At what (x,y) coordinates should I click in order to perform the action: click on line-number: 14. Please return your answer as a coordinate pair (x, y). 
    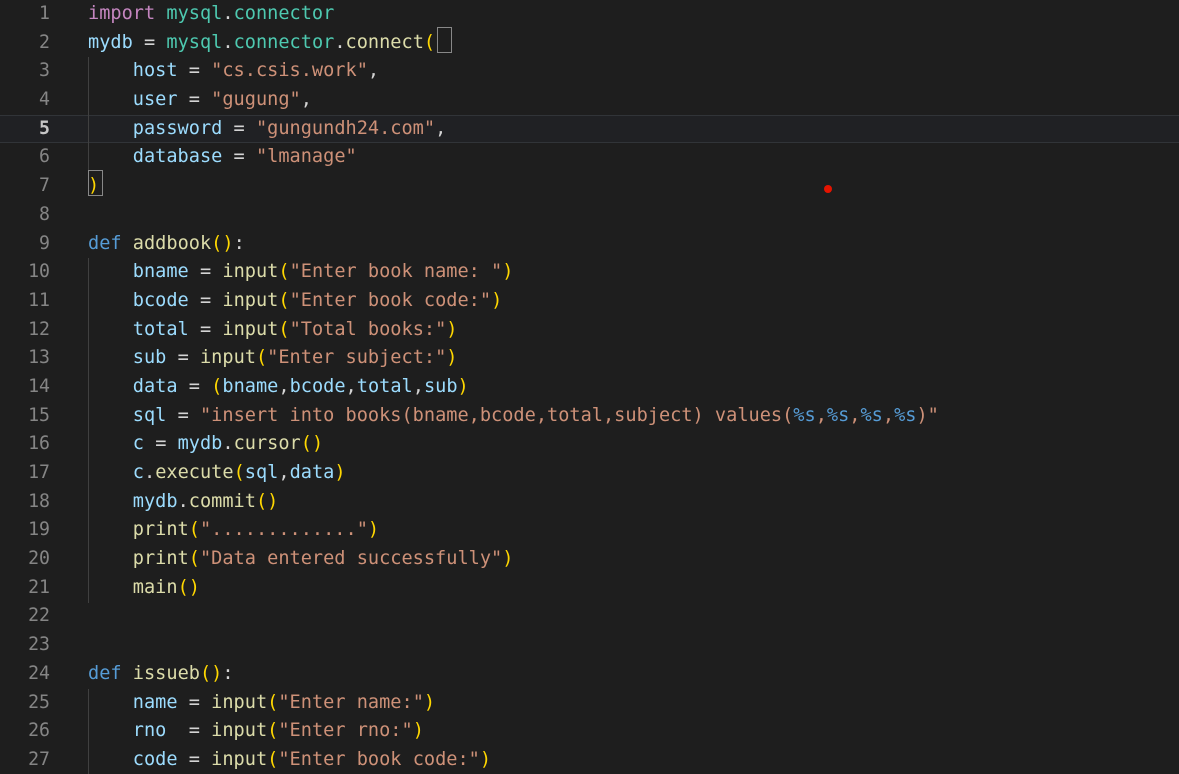
    Looking at the image, I should click on (39, 386).